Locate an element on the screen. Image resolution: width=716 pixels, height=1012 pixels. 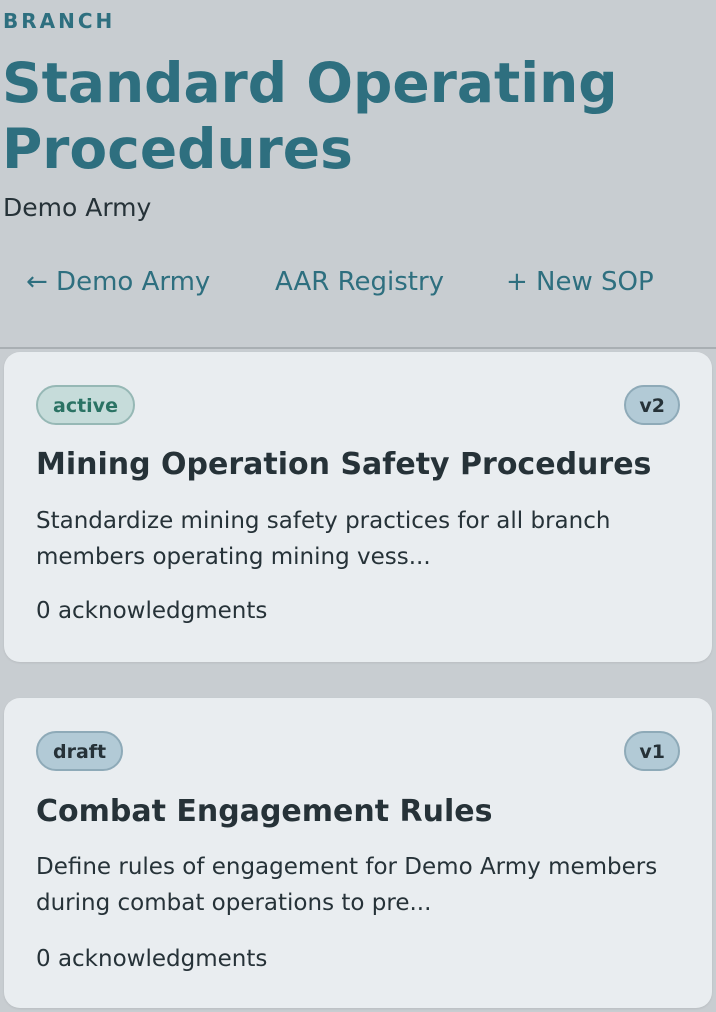
status-badge: active is located at coordinates (85, 405).